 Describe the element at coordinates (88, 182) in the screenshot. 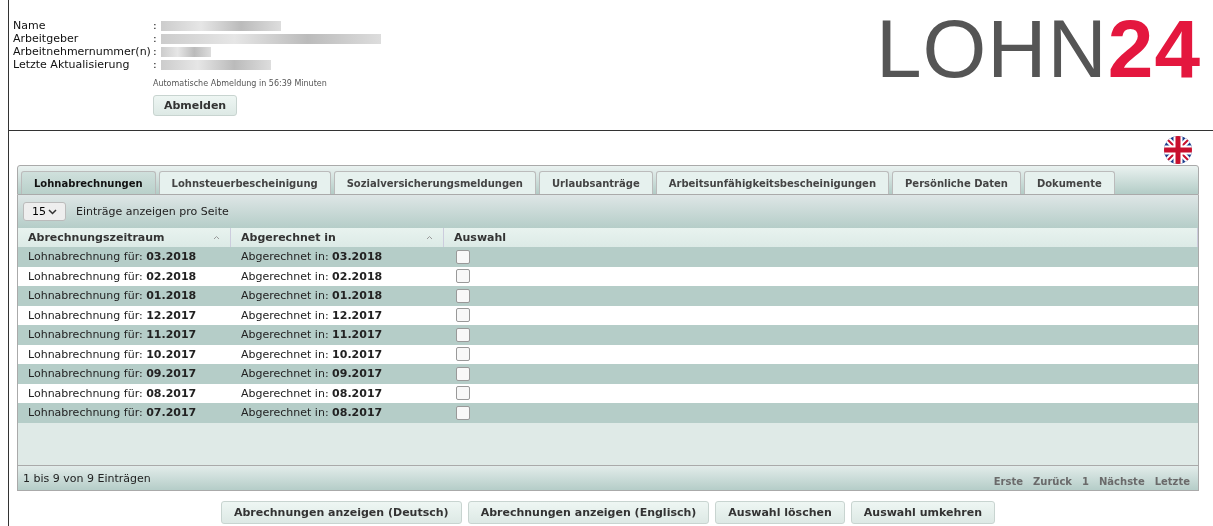

I see `tab: Lohnabrechnungen` at that location.